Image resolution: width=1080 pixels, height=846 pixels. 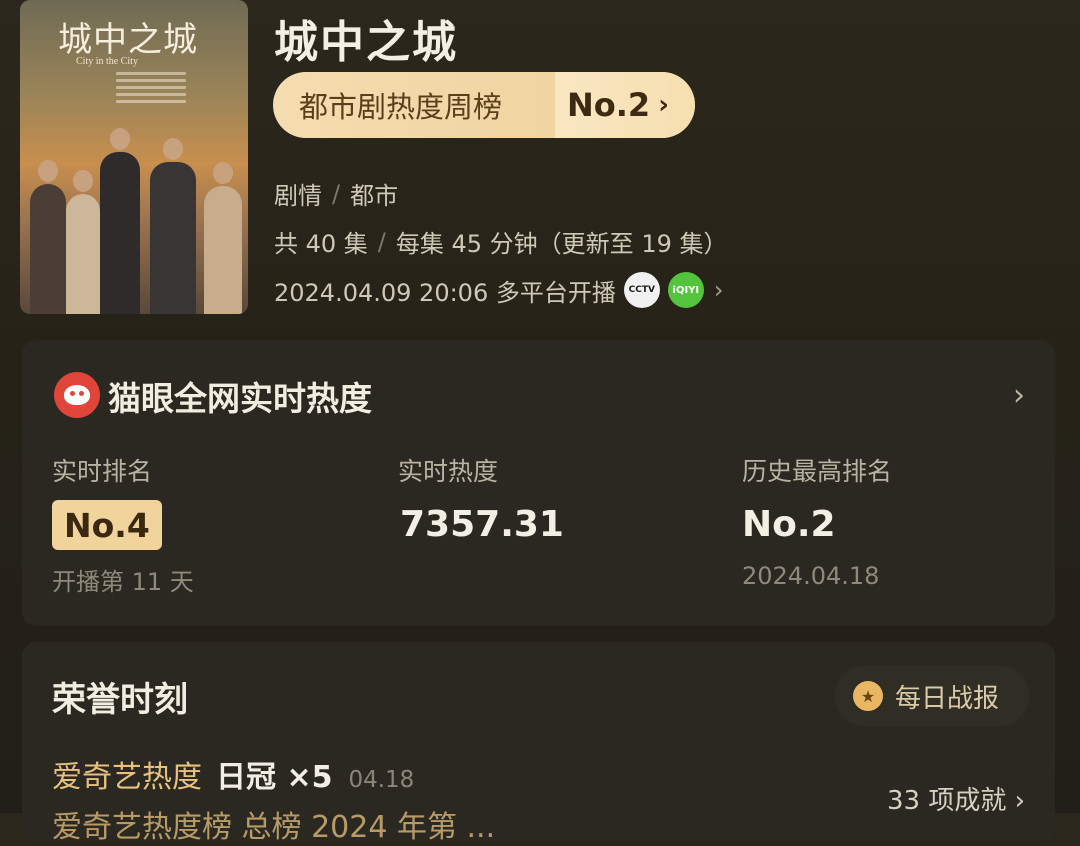 What do you see at coordinates (867, 696) in the screenshot?
I see `medal-icon: ★` at bounding box center [867, 696].